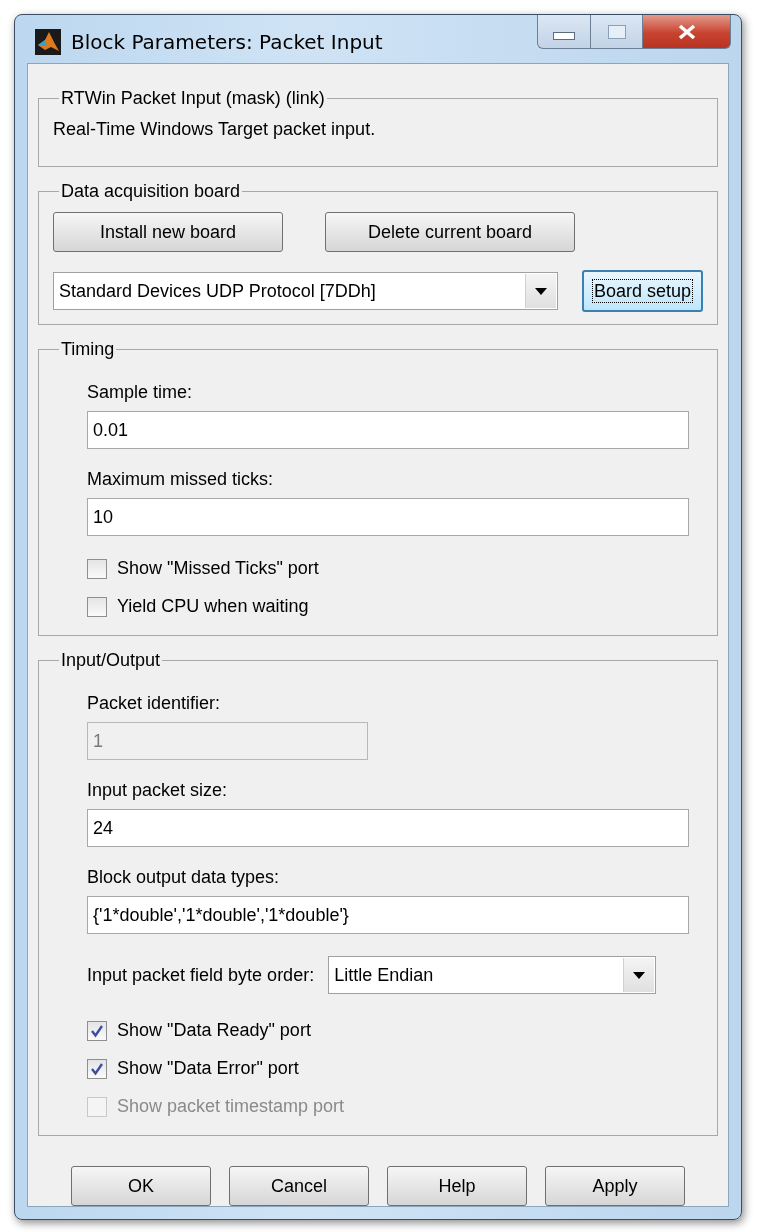 The height and width of the screenshot is (1232, 761). What do you see at coordinates (299, 1186) in the screenshot?
I see `dialog-button: Cancel` at bounding box center [299, 1186].